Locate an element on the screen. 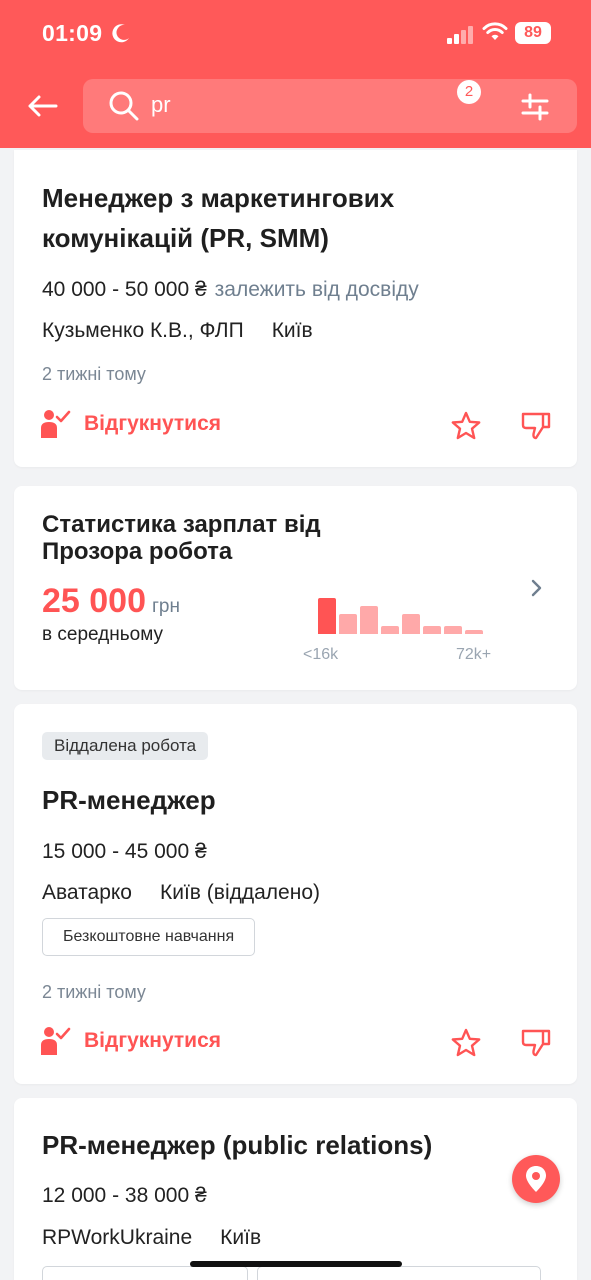 This screenshot has height=1280, width=591. company-name: RPWorkUkraine is located at coordinates (117, 1237).